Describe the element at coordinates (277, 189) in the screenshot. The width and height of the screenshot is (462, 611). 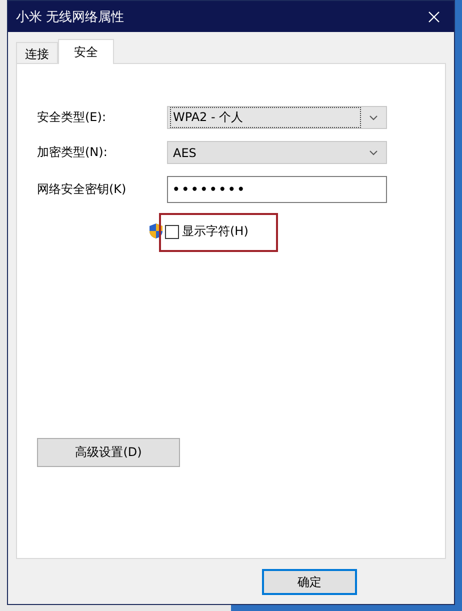
I see `password-field: ••••••••` at that location.